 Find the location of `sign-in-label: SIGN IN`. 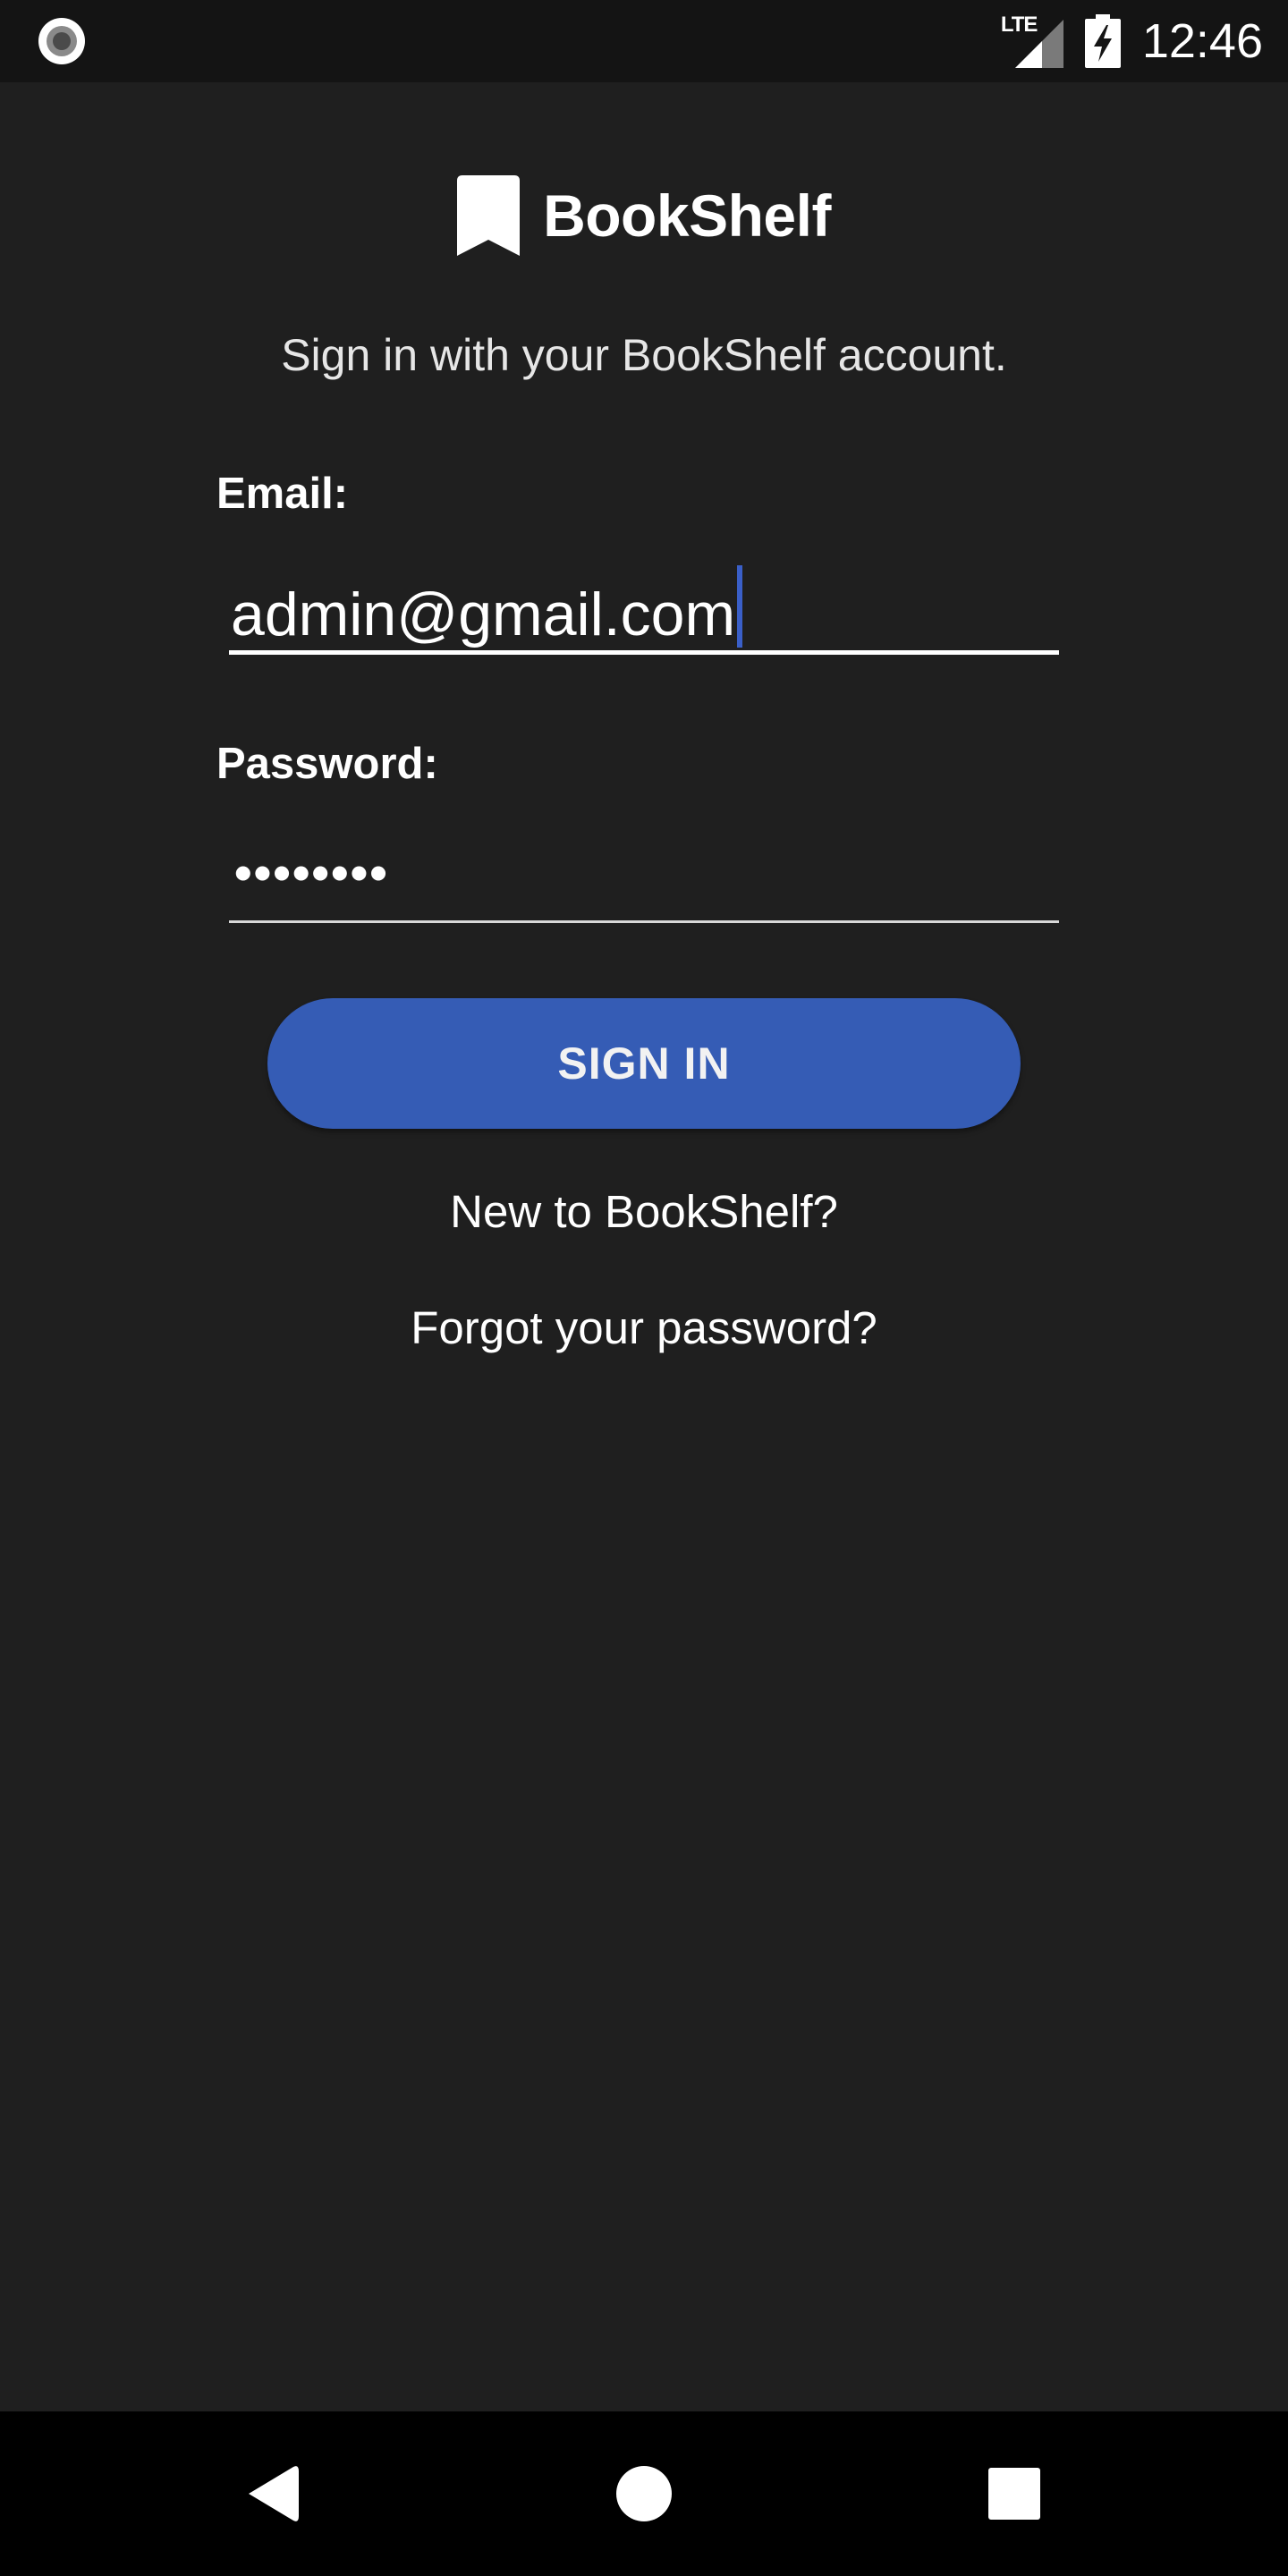

sign-in-label: SIGN IN is located at coordinates (644, 1063).